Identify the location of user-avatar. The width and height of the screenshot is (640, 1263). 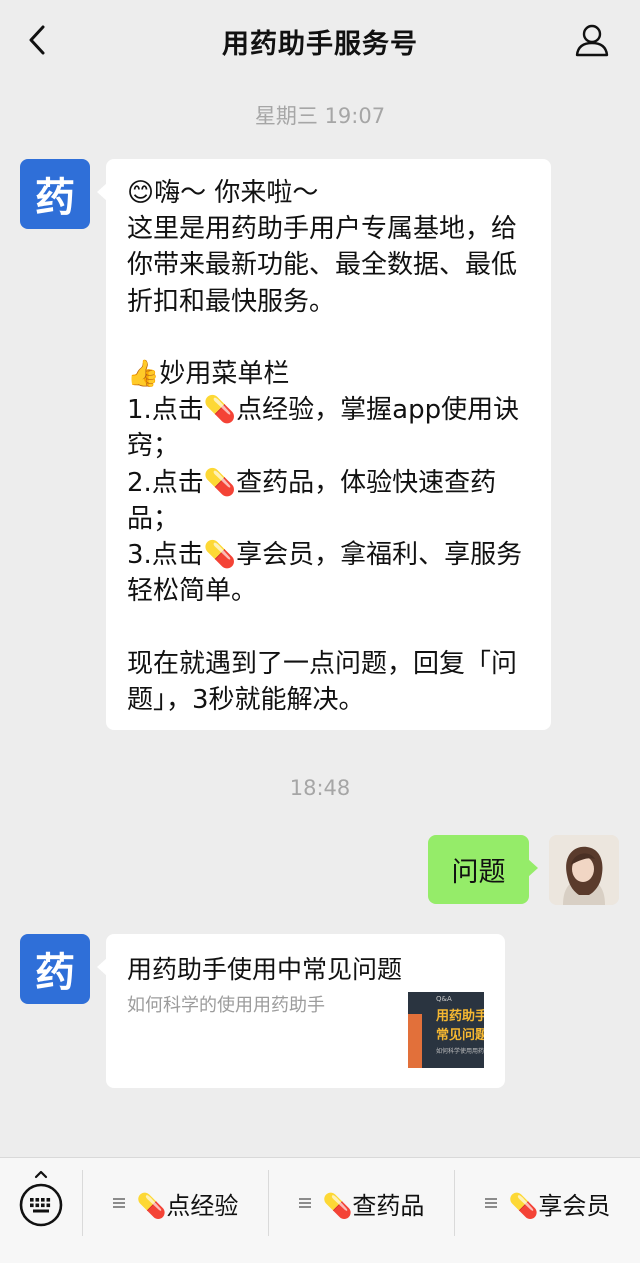
(584, 870).